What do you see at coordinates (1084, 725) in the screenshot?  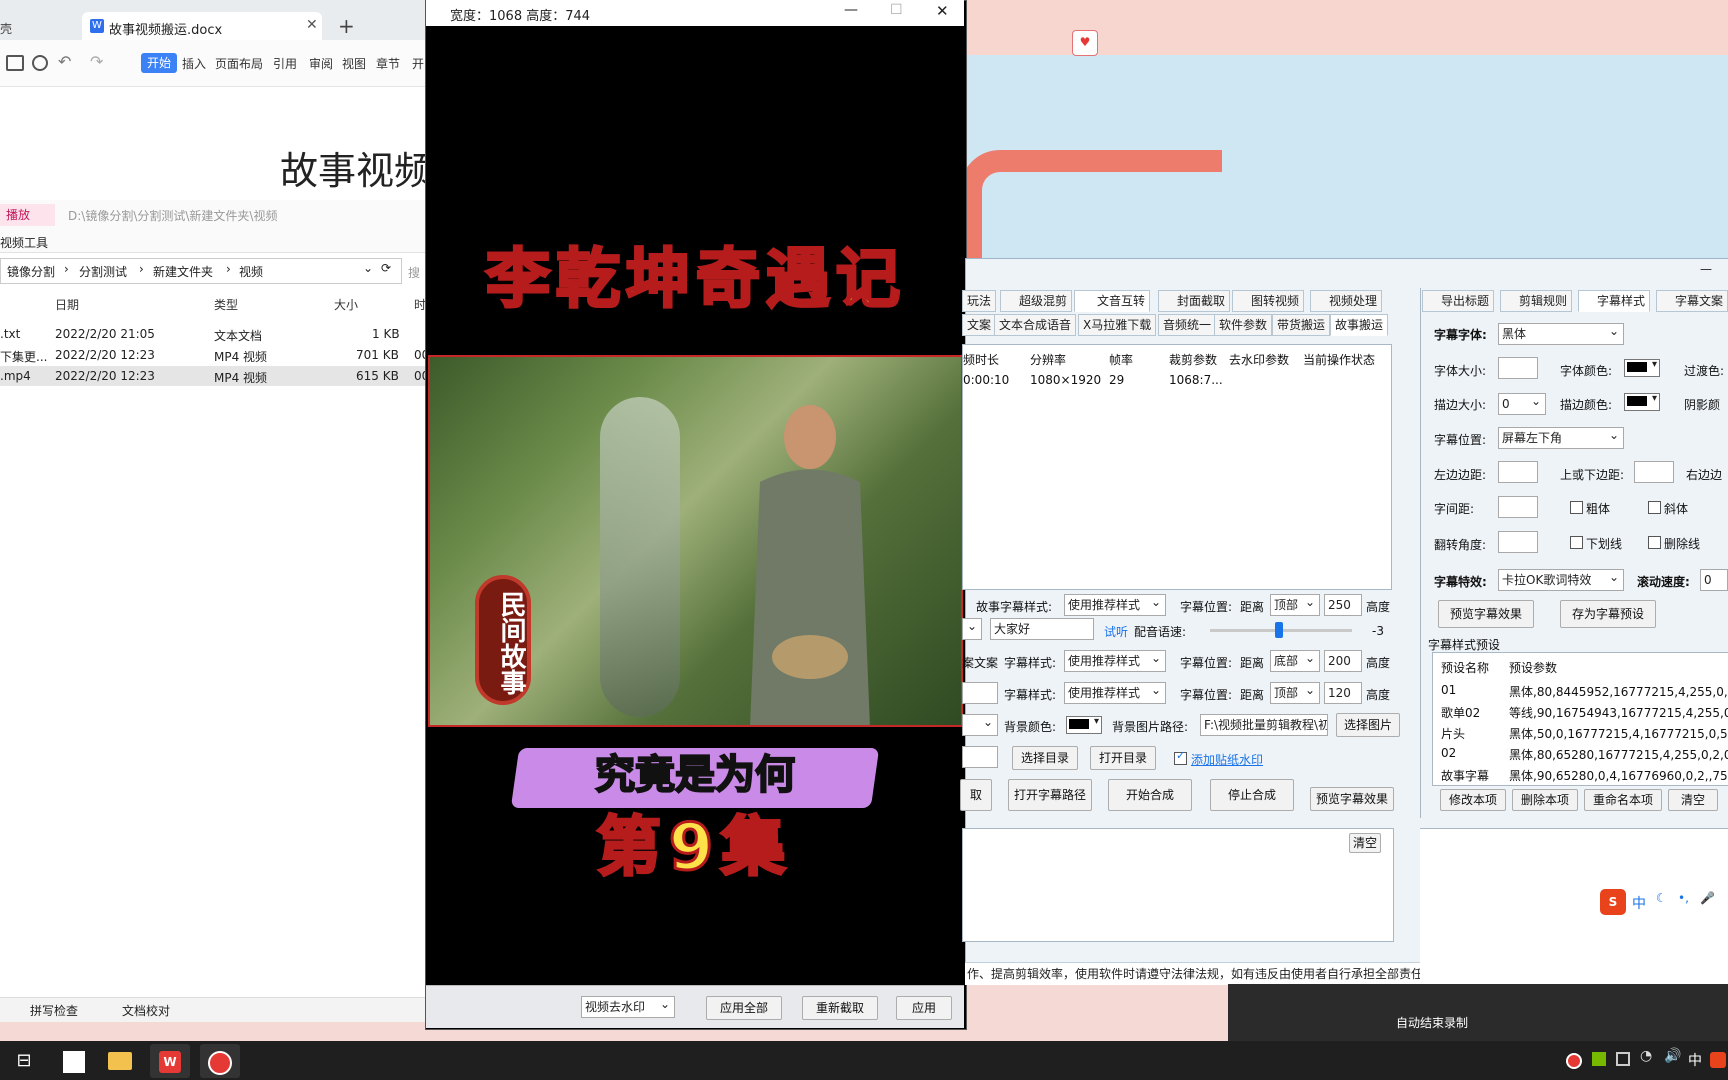 I see `bg-color-picker` at bounding box center [1084, 725].